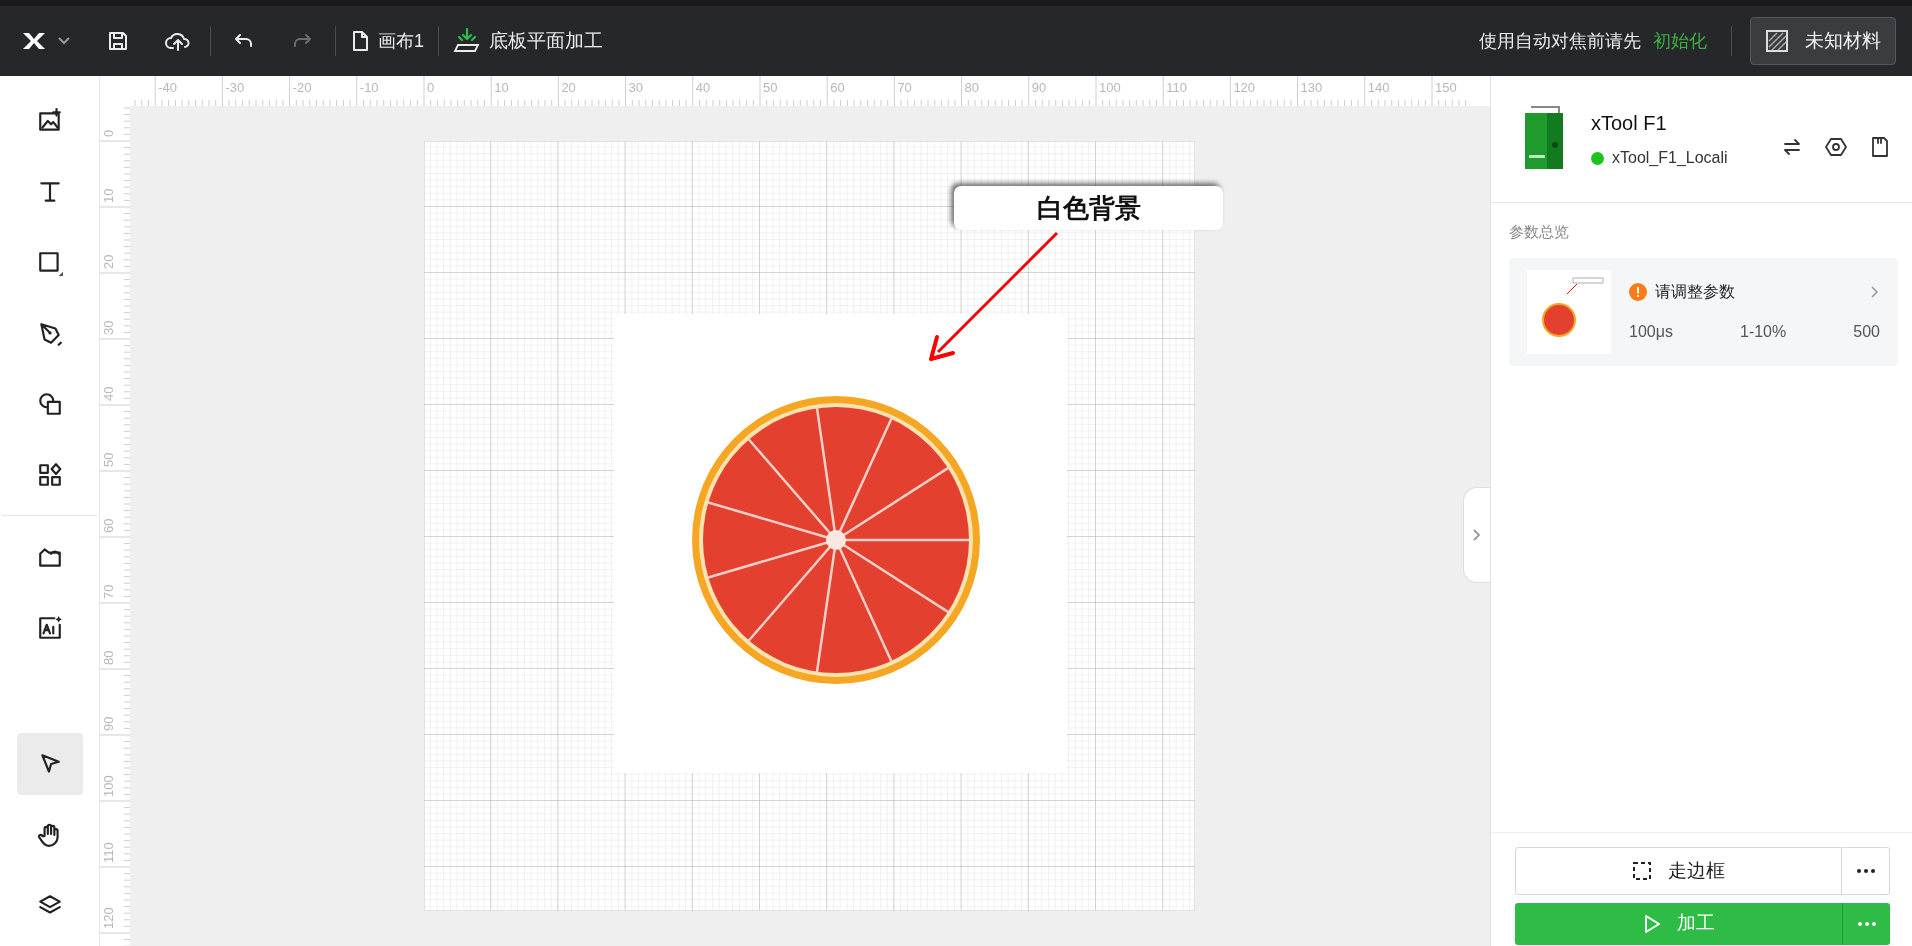 The image size is (1912, 946). What do you see at coordinates (546, 41) in the screenshot?
I see `process-mode-label: 底板平面加工` at bounding box center [546, 41].